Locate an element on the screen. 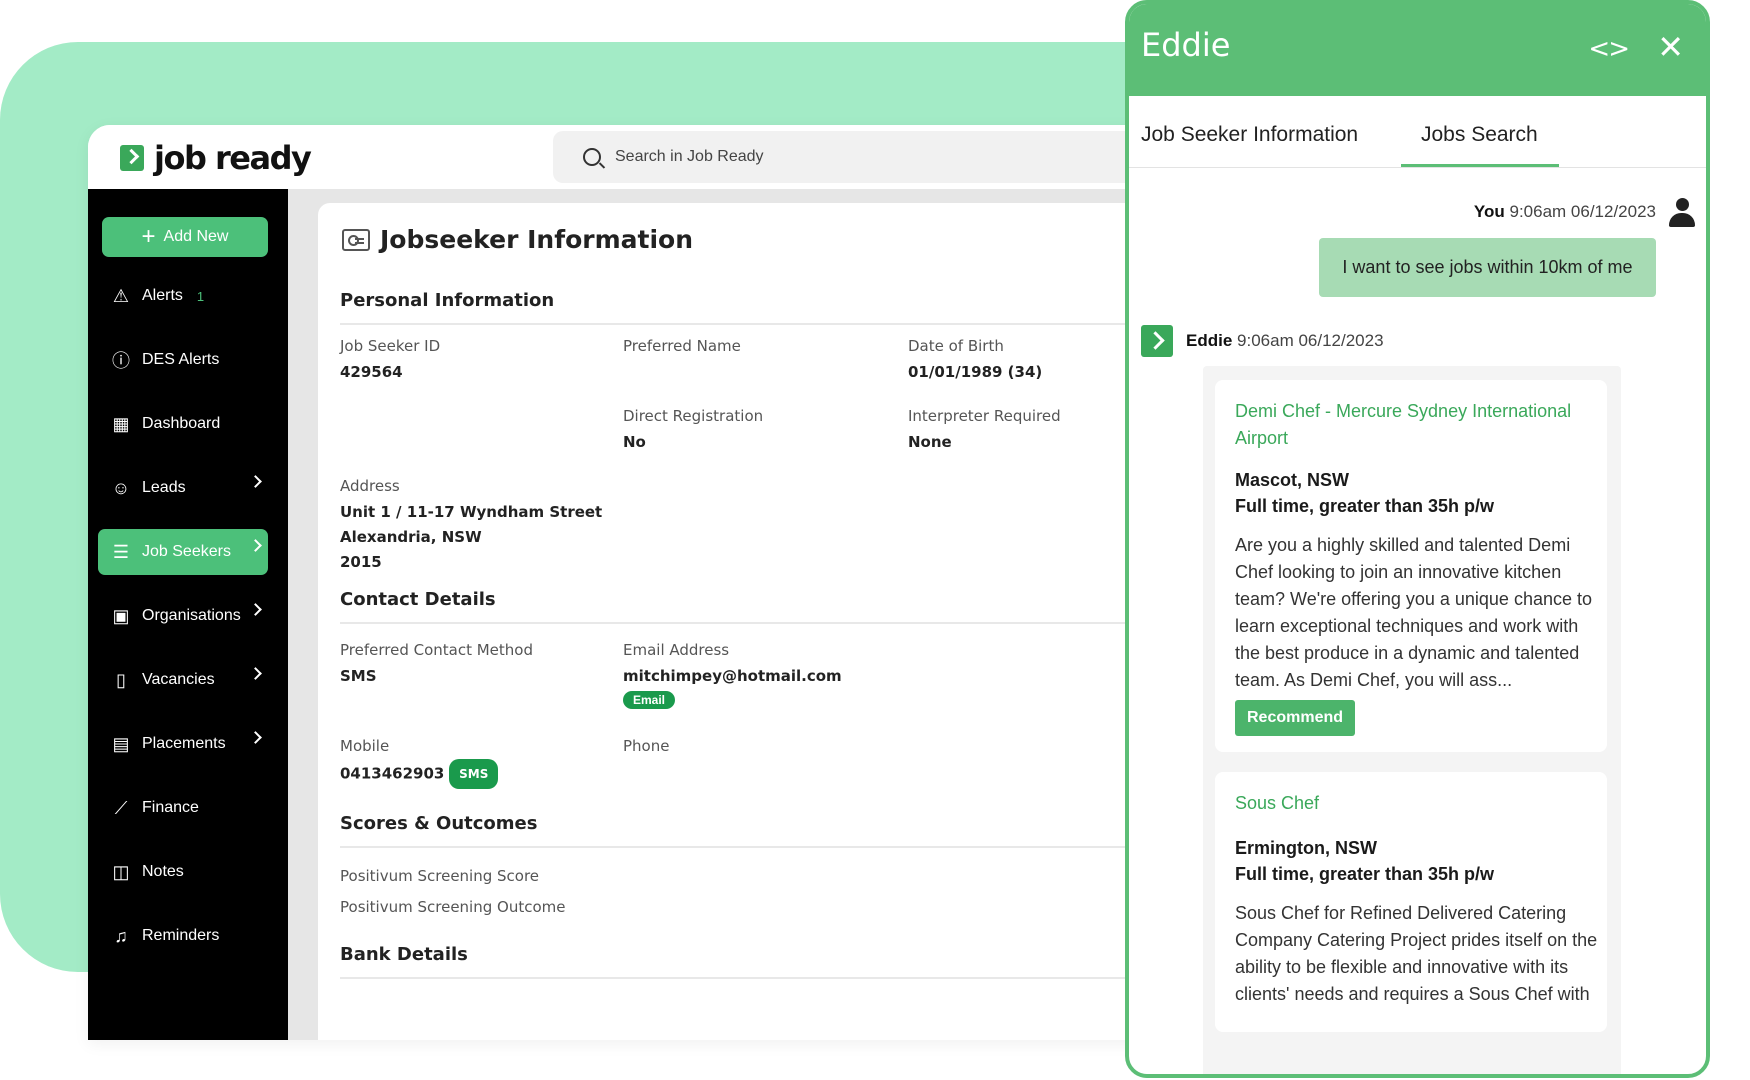 The image size is (1750, 1080). sidebar-item-label: Vacancies is located at coordinates (178, 679).